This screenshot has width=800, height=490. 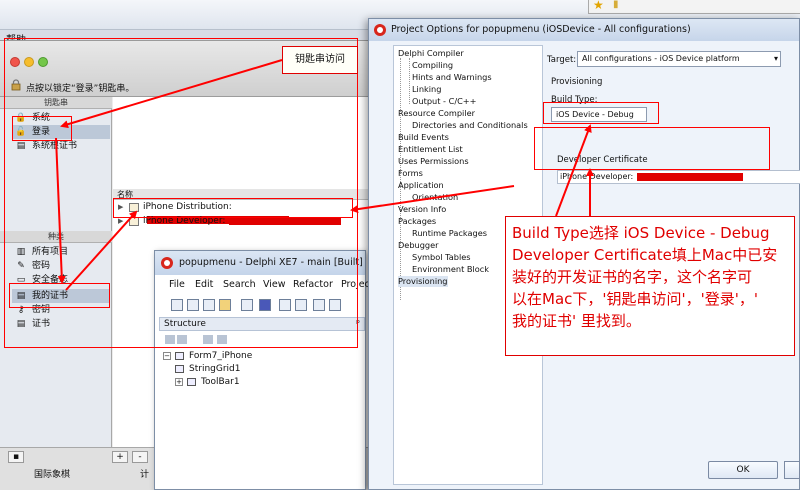 I want to click on tree-item-compiling: Compiling, so click(x=432, y=65).